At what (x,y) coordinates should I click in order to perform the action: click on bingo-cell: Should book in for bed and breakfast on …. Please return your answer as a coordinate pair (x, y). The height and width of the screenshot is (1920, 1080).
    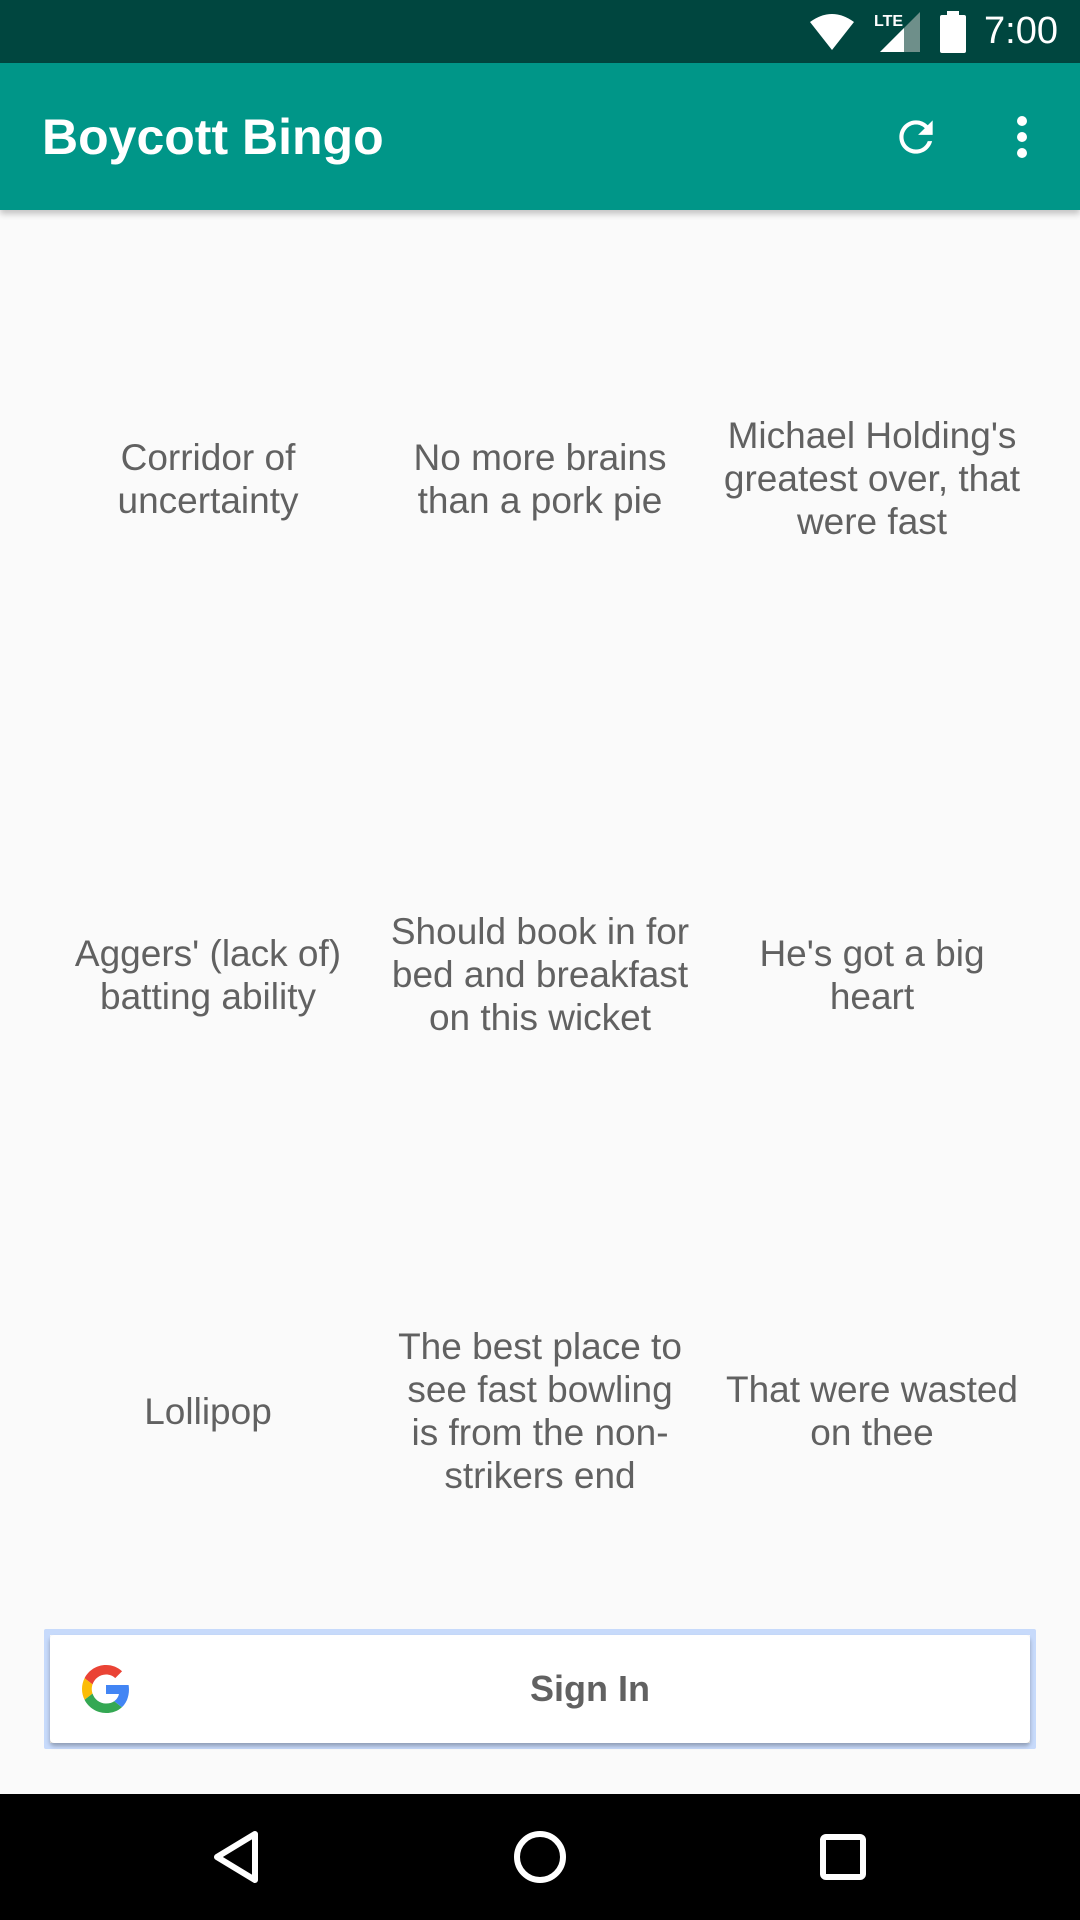
    Looking at the image, I should click on (540, 974).